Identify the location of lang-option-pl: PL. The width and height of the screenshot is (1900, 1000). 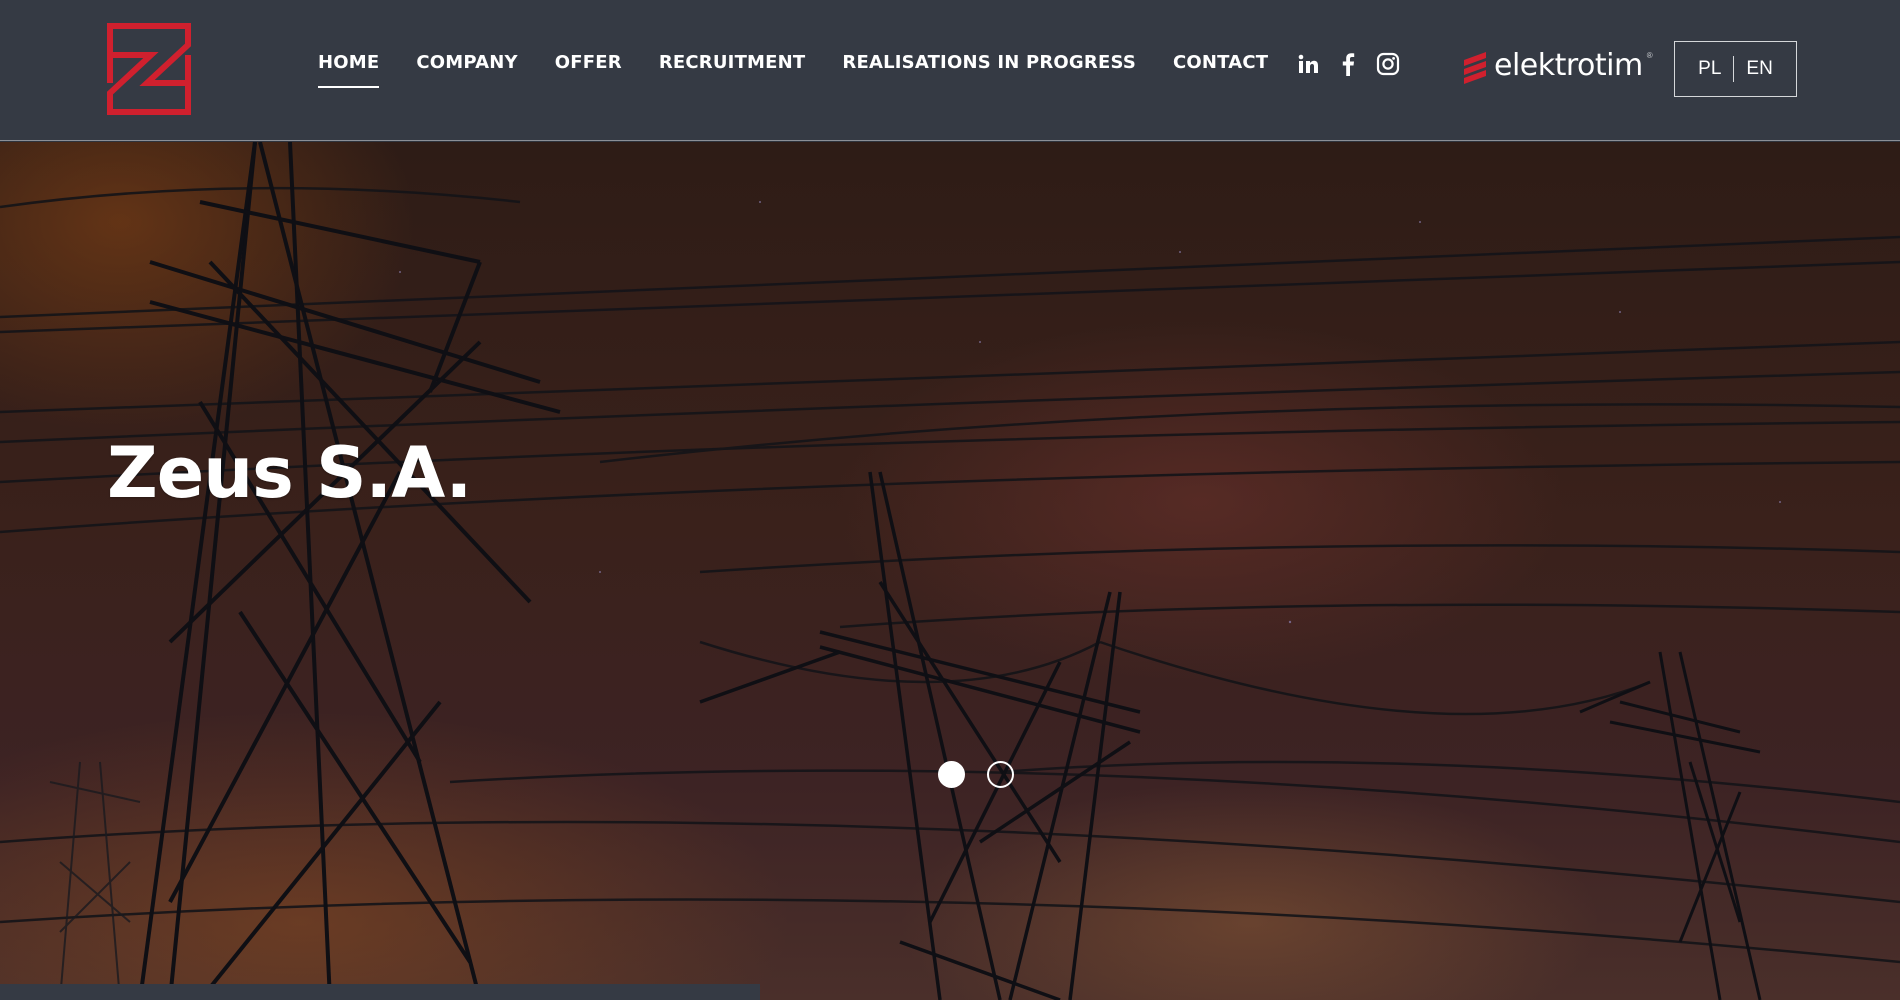
(1709, 69).